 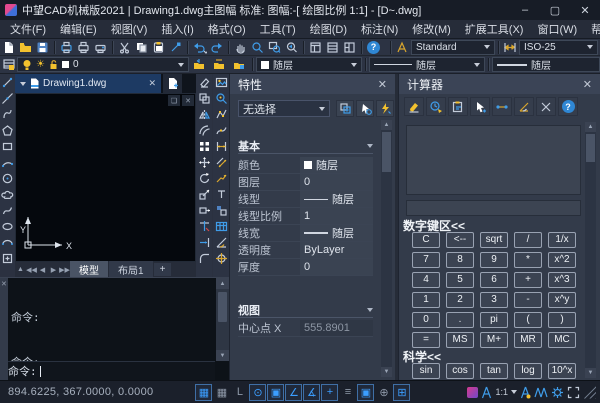 I want to click on key-tan: tan, so click(x=494, y=371).